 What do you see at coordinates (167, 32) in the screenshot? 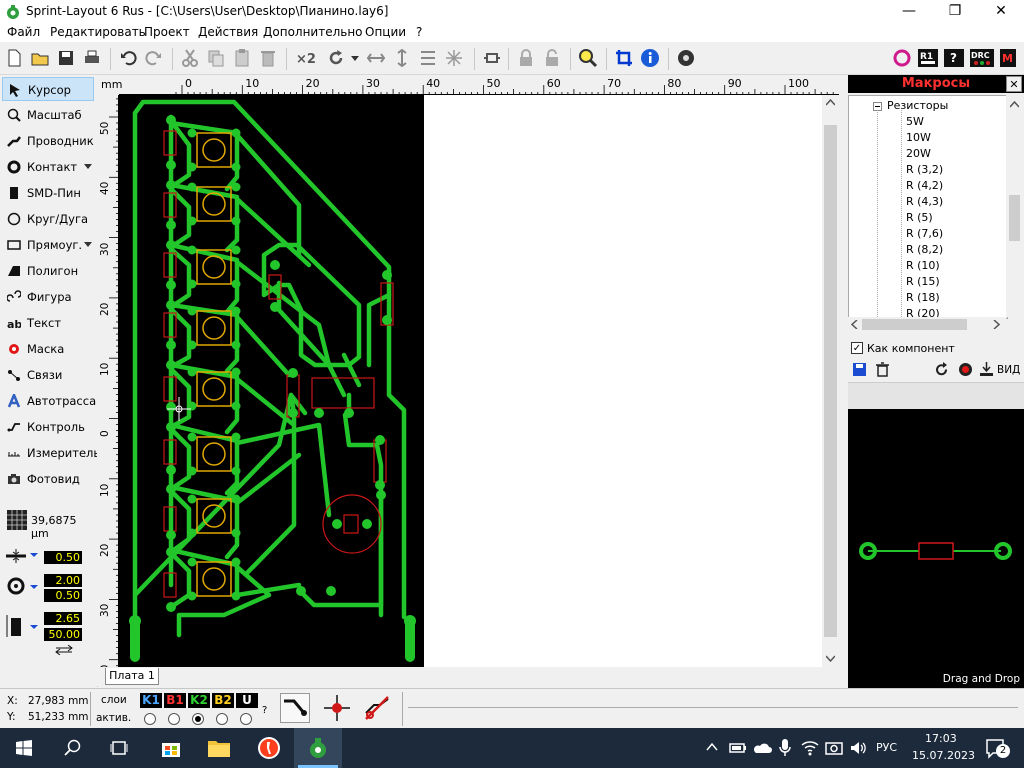
I see `menu-project: Проект` at bounding box center [167, 32].